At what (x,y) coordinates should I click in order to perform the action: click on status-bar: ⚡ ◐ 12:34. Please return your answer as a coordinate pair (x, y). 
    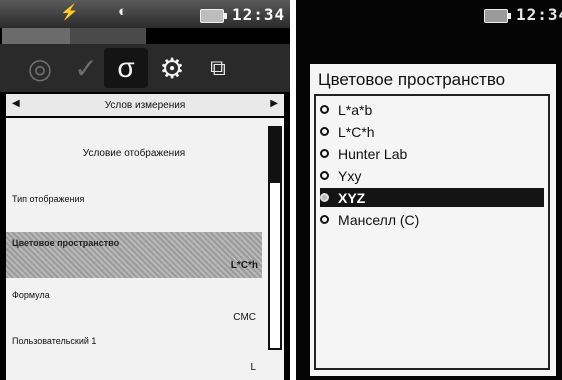
    Looking at the image, I should click on (145, 14).